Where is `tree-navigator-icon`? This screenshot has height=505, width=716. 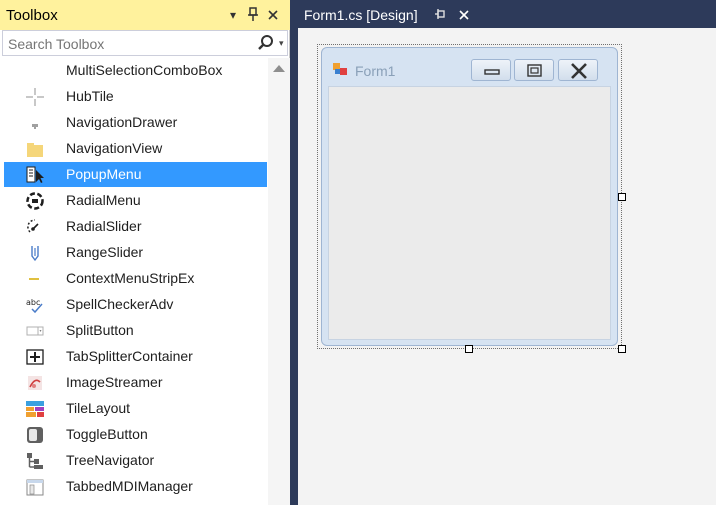 tree-navigator-icon is located at coordinates (35, 461).